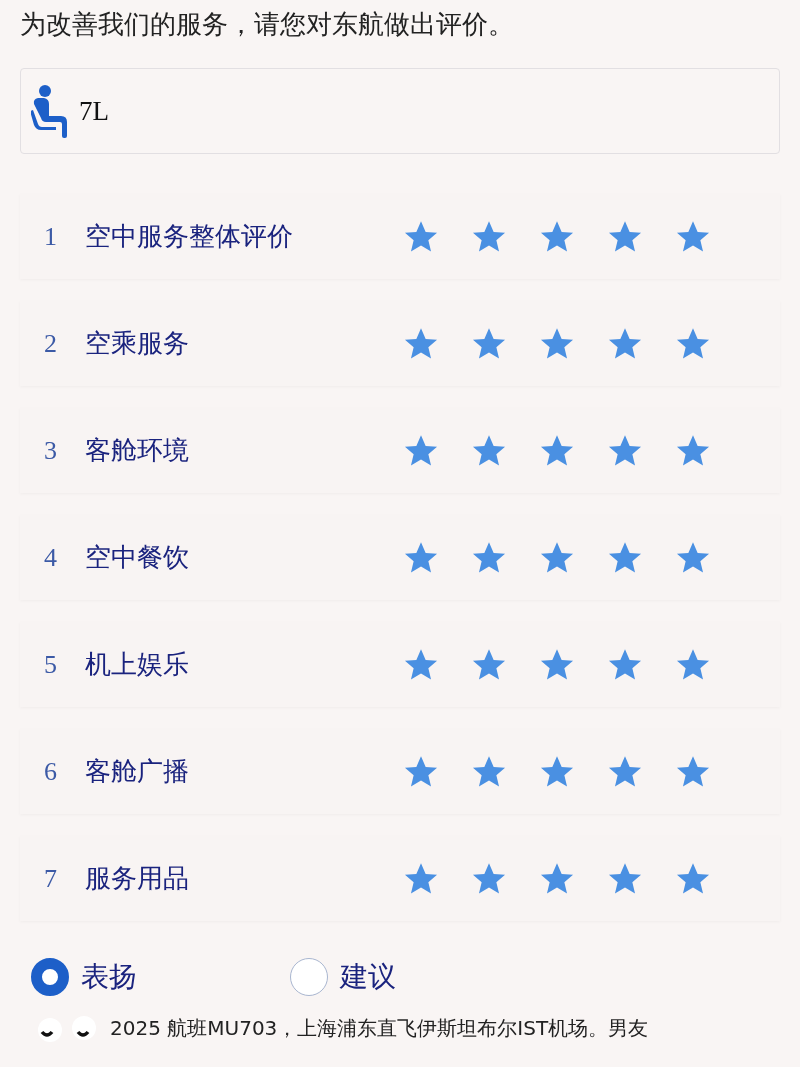 The width and height of the screenshot is (800, 1067). Describe the element at coordinates (51, 450) in the screenshot. I see `item-number: 3` at that location.